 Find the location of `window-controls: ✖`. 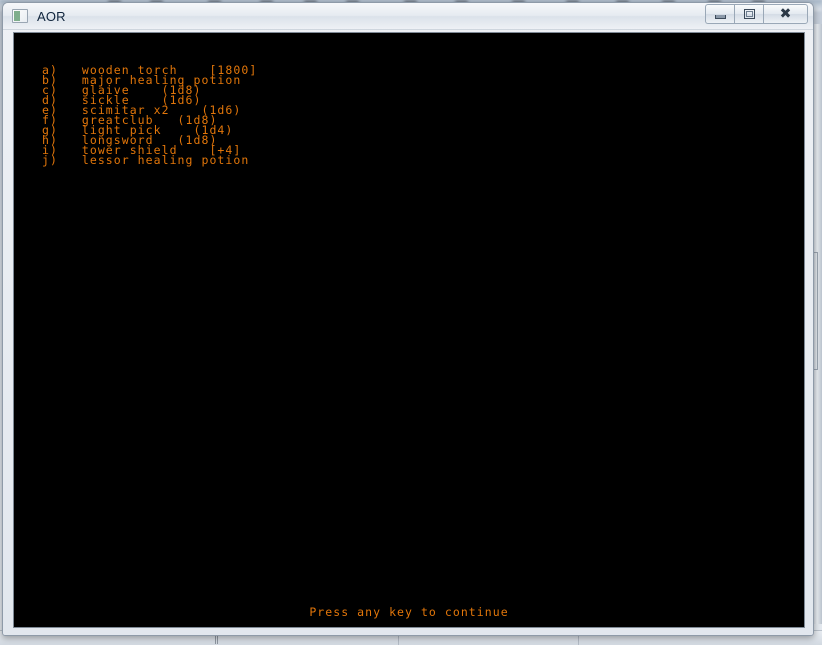

window-controls: ✖ is located at coordinates (756, 14).